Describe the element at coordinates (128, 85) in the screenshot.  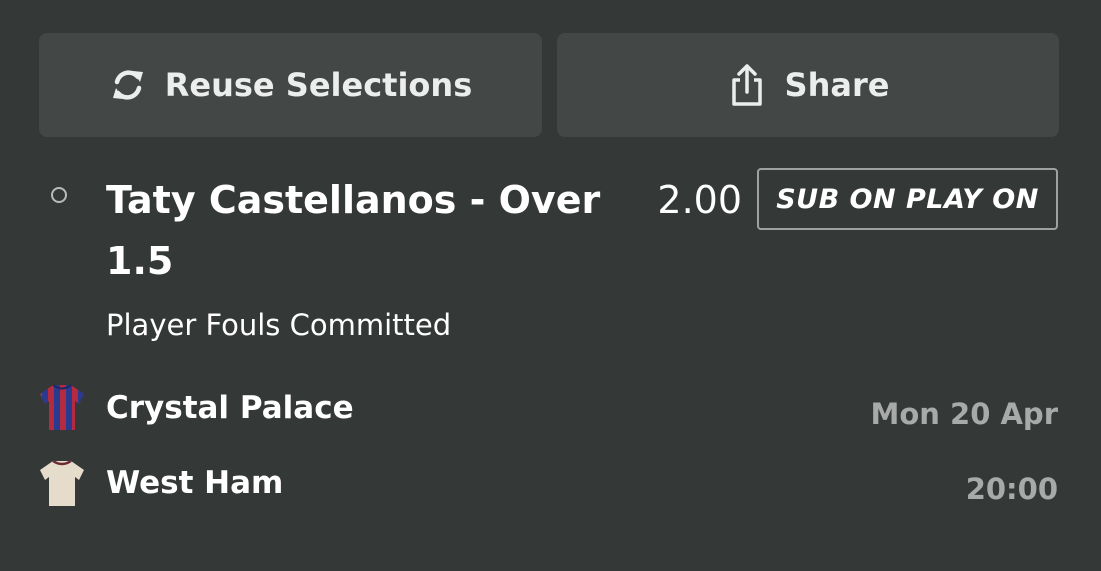
I see `refresh-icon` at that location.